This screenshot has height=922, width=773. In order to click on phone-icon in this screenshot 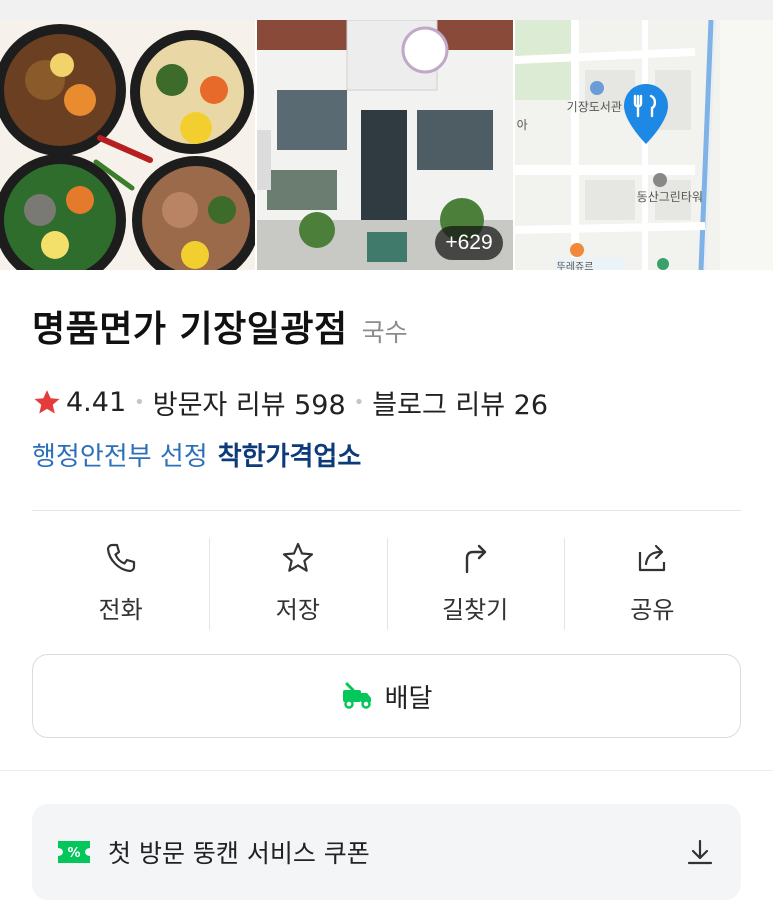, I will do `click(120, 557)`.